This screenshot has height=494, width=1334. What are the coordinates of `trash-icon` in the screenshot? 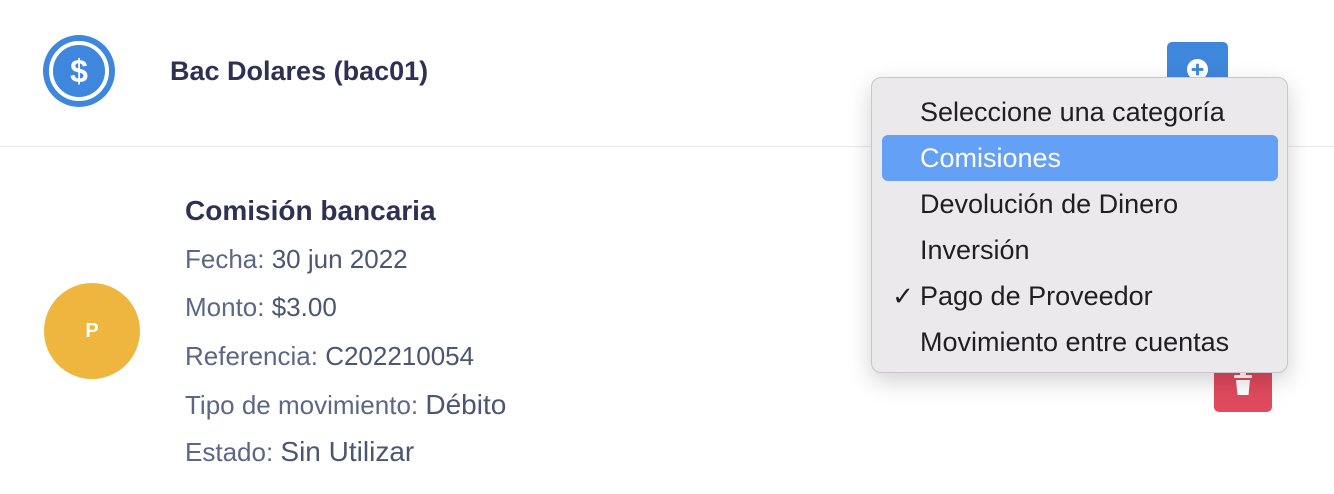 It's located at (1243, 383).